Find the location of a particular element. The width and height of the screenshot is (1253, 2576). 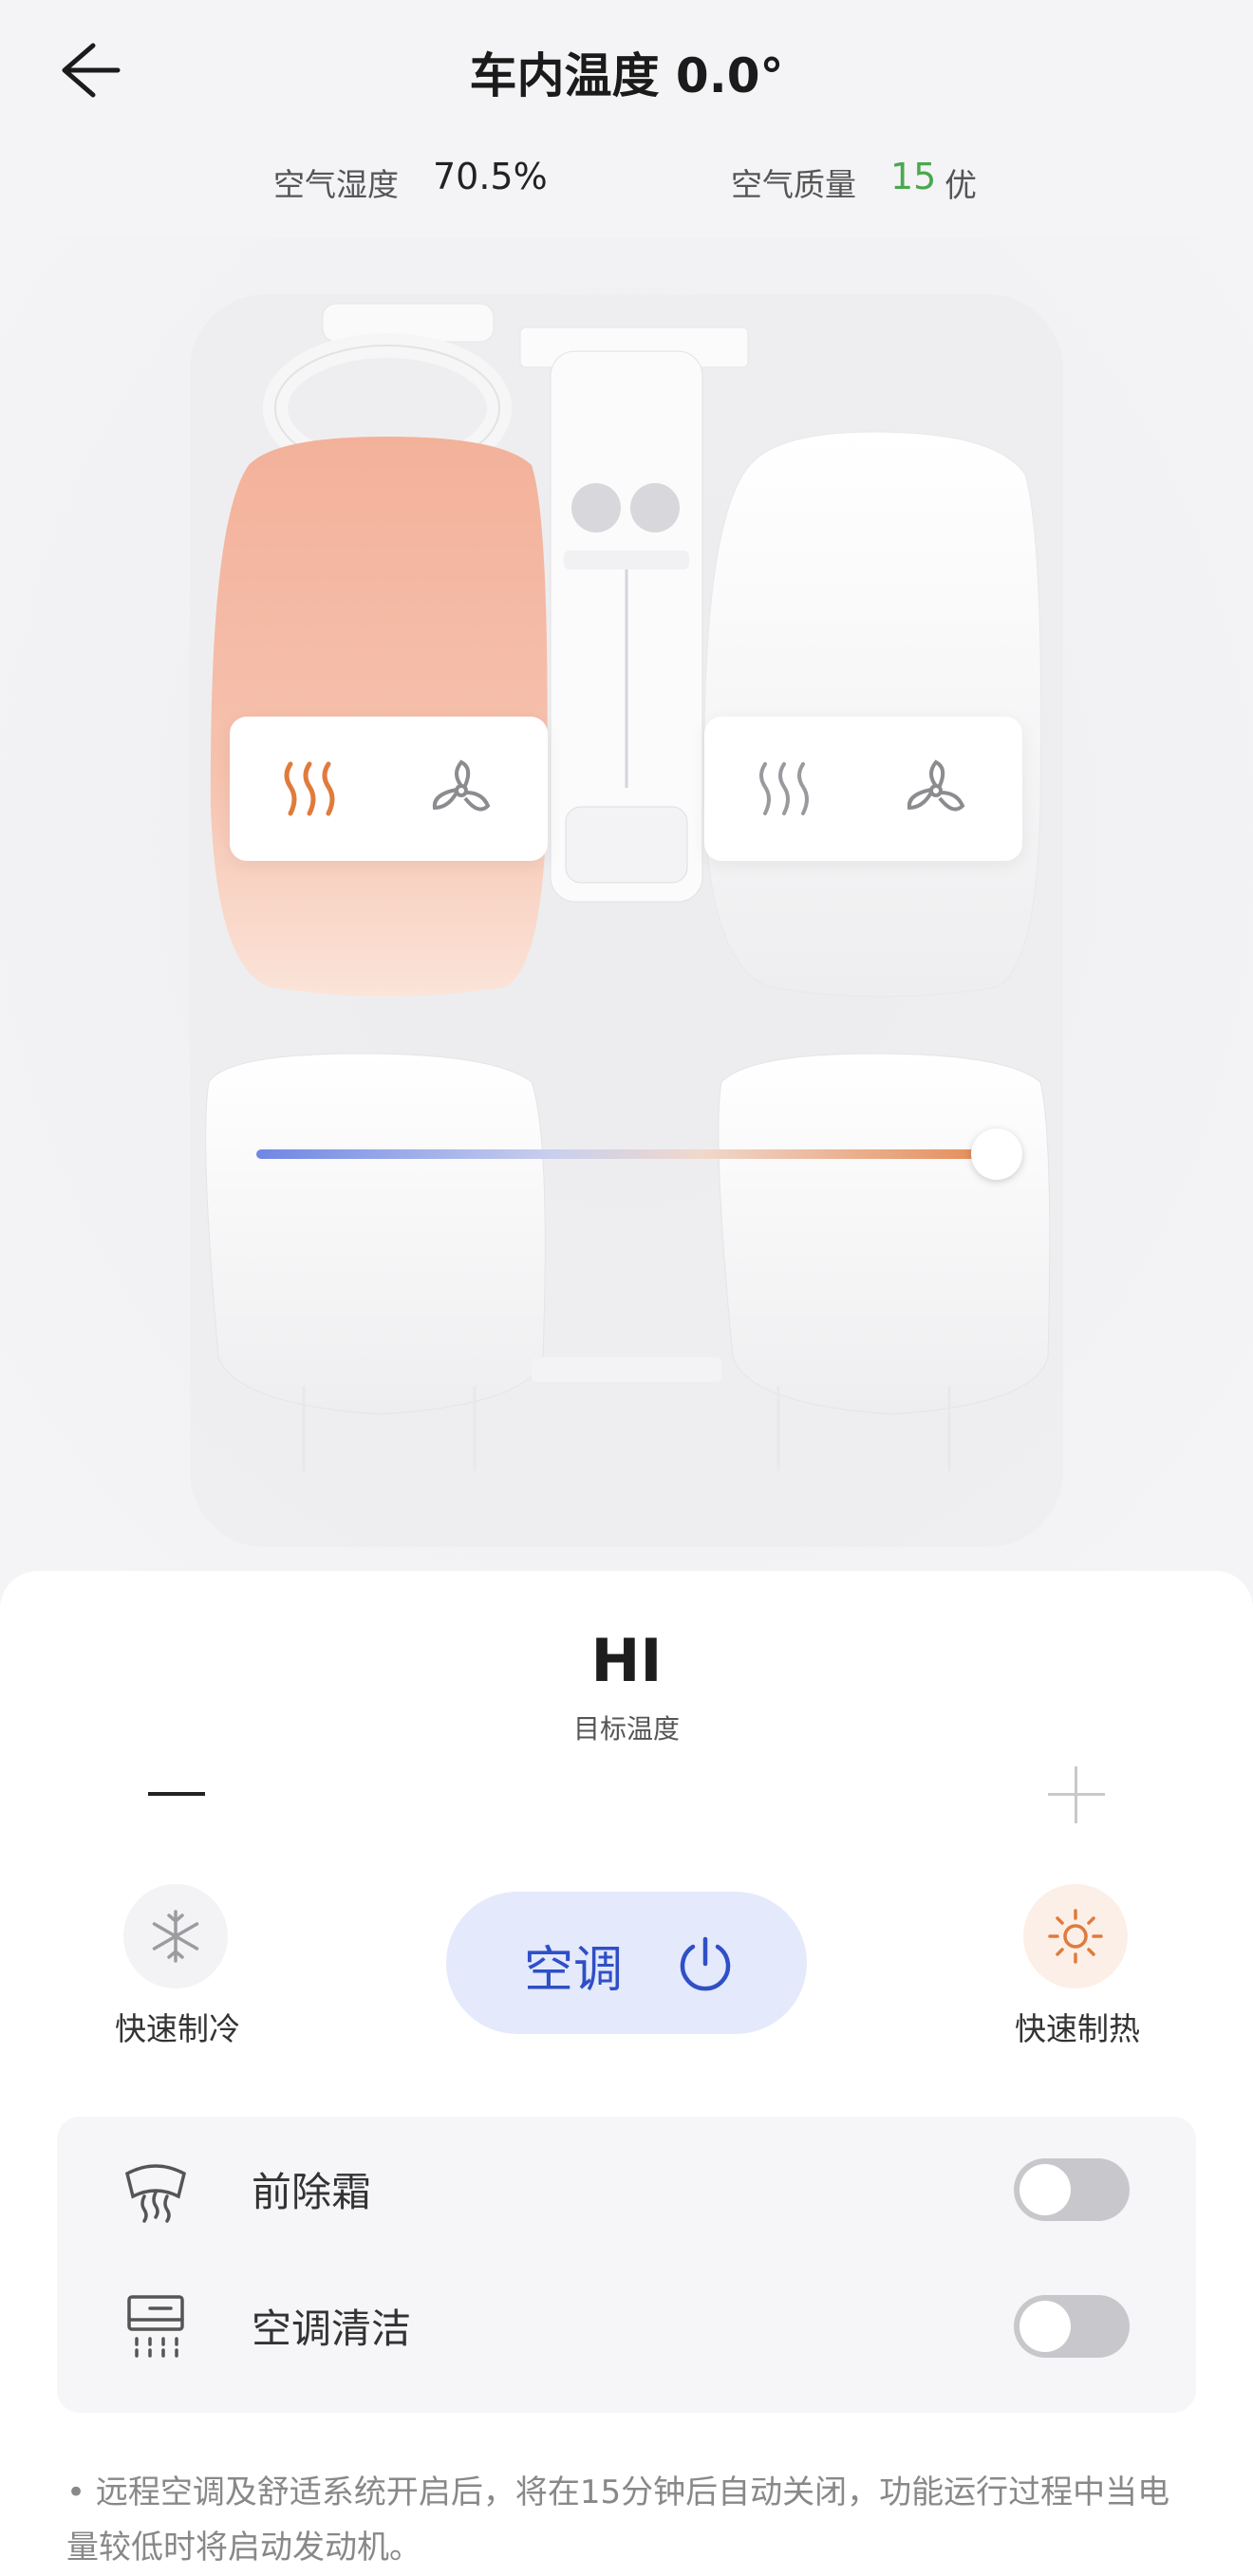

sun-icon is located at coordinates (1075, 1937).